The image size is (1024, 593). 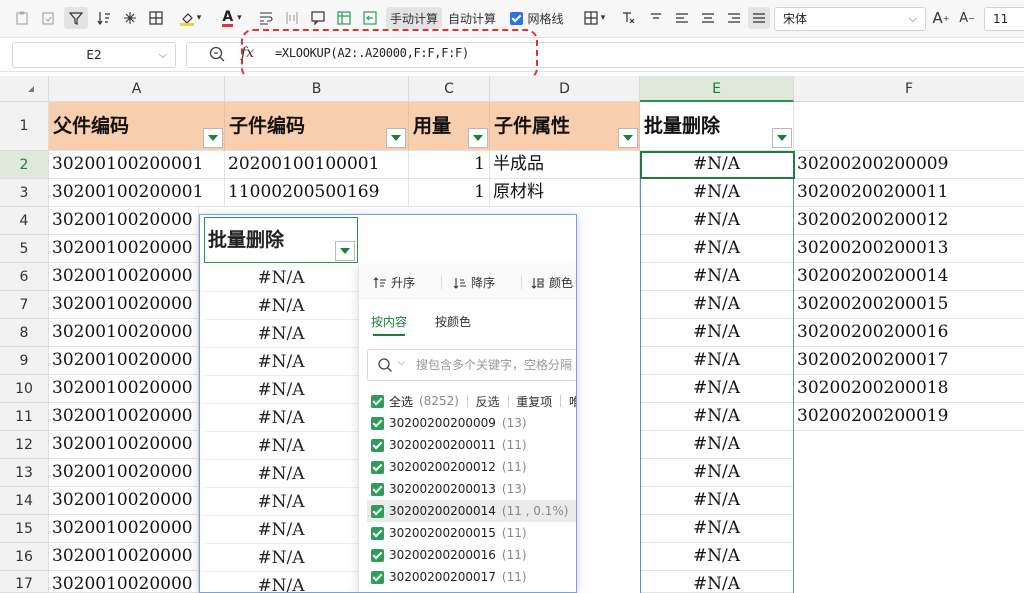 What do you see at coordinates (717, 305) in the screenshot?
I see `cell-e7: #N/A` at bounding box center [717, 305].